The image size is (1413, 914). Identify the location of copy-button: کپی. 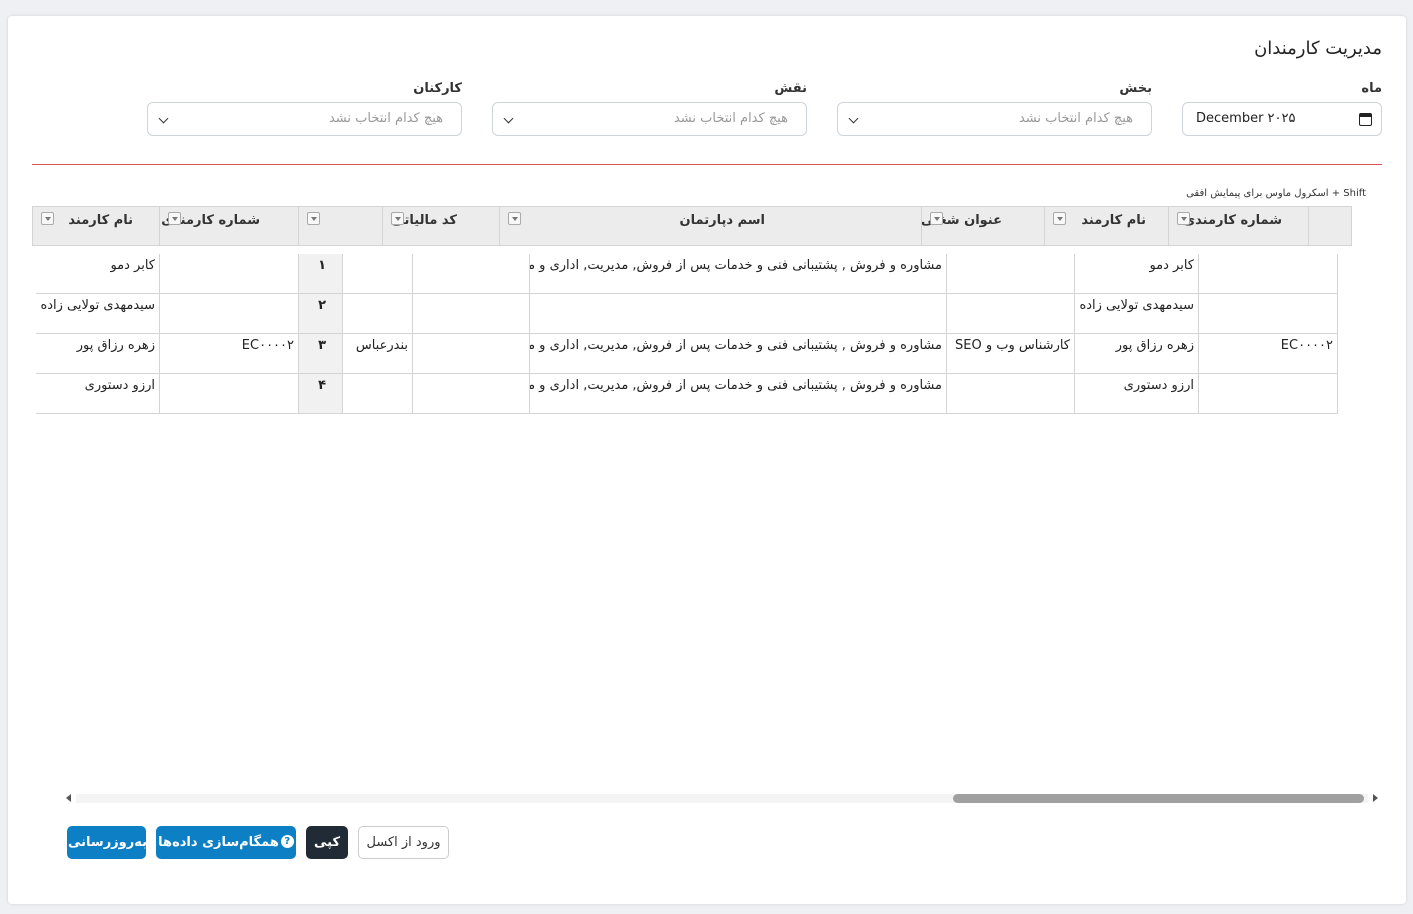
(327, 842).